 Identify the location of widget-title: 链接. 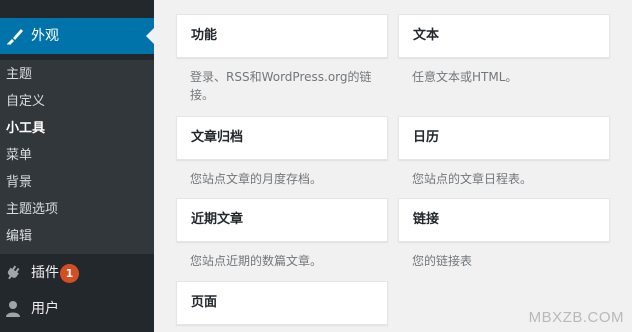
(426, 219).